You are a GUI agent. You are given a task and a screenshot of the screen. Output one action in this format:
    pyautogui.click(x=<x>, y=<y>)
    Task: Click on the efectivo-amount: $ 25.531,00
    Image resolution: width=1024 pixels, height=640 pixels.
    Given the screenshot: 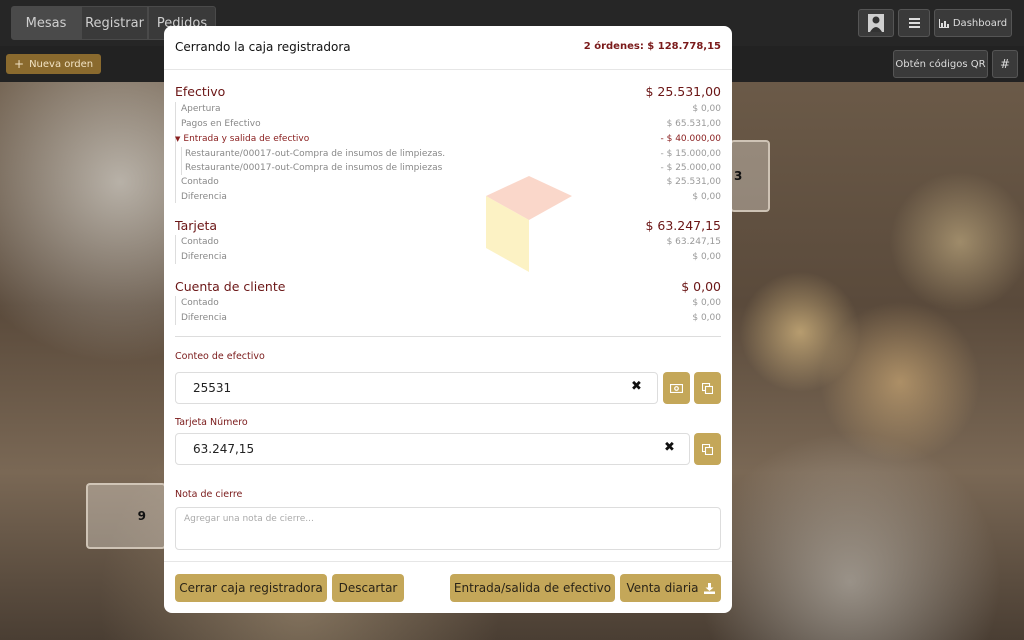 What is the action you would take?
    pyautogui.click(x=683, y=91)
    